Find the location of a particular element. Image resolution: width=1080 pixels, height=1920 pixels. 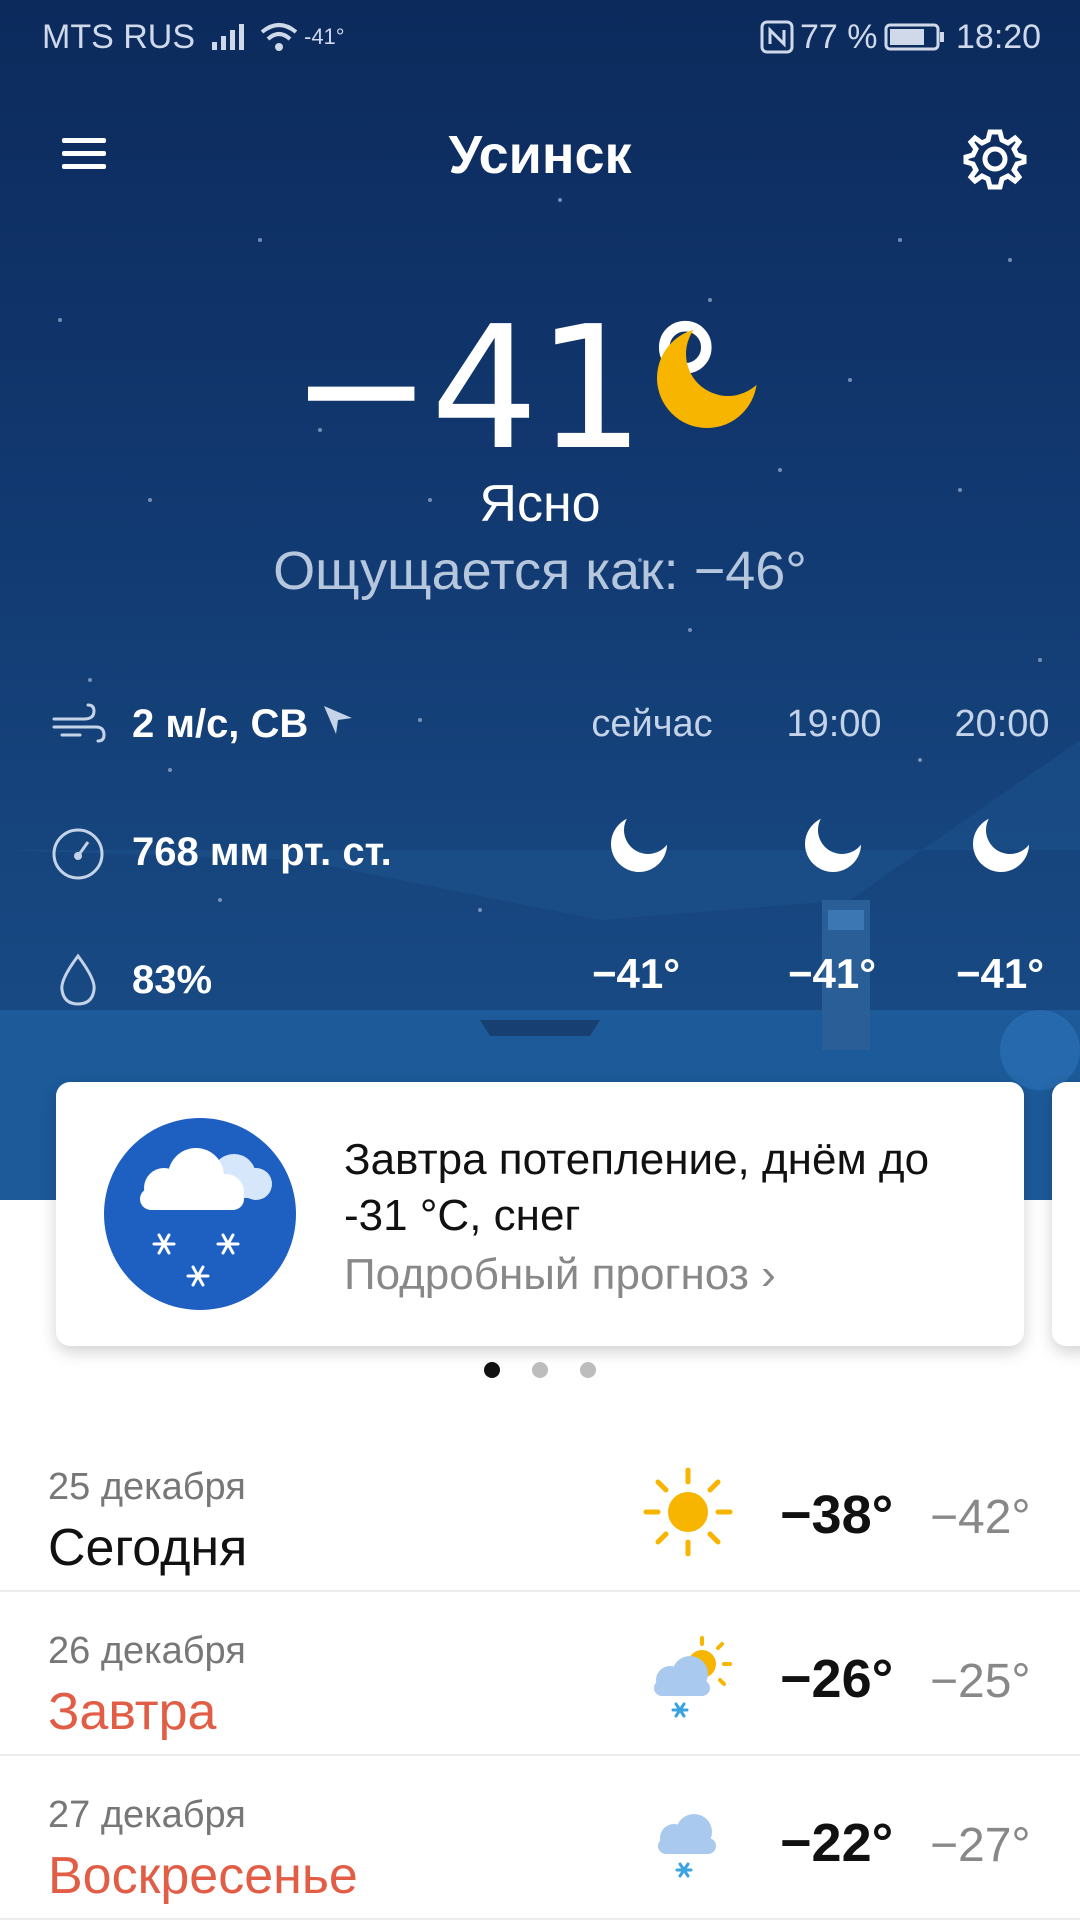

day-date: 26 декабря is located at coordinates (147, 1651).